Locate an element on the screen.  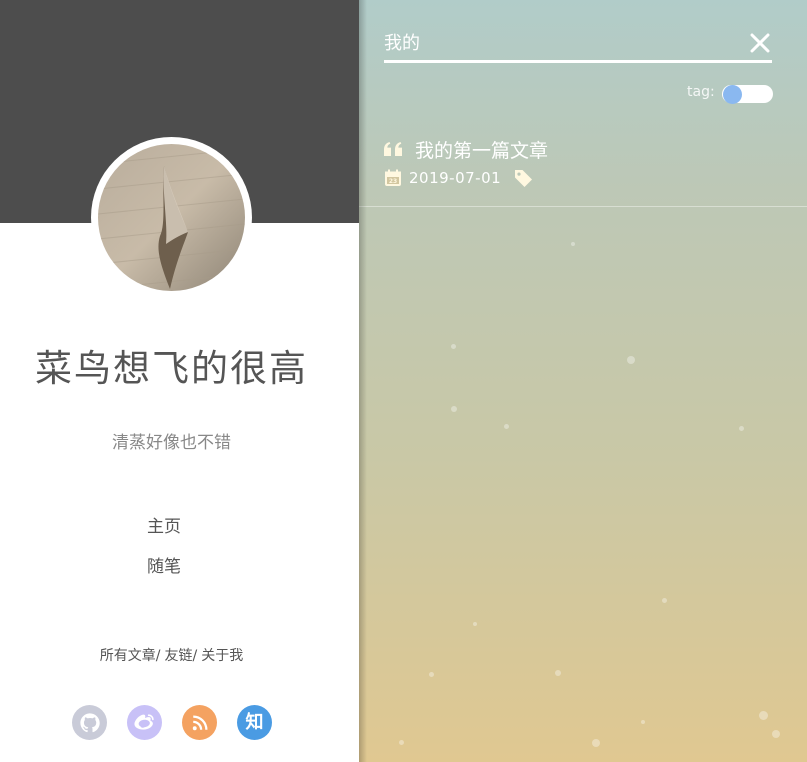
panel-shadow is located at coordinates (363, 381).